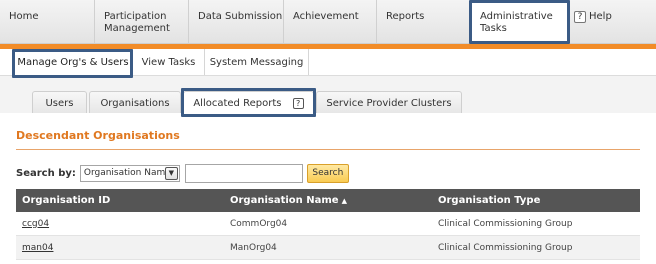 This screenshot has width=656, height=264. What do you see at coordinates (580, 17) in the screenshot?
I see `help-icon: ?` at bounding box center [580, 17].